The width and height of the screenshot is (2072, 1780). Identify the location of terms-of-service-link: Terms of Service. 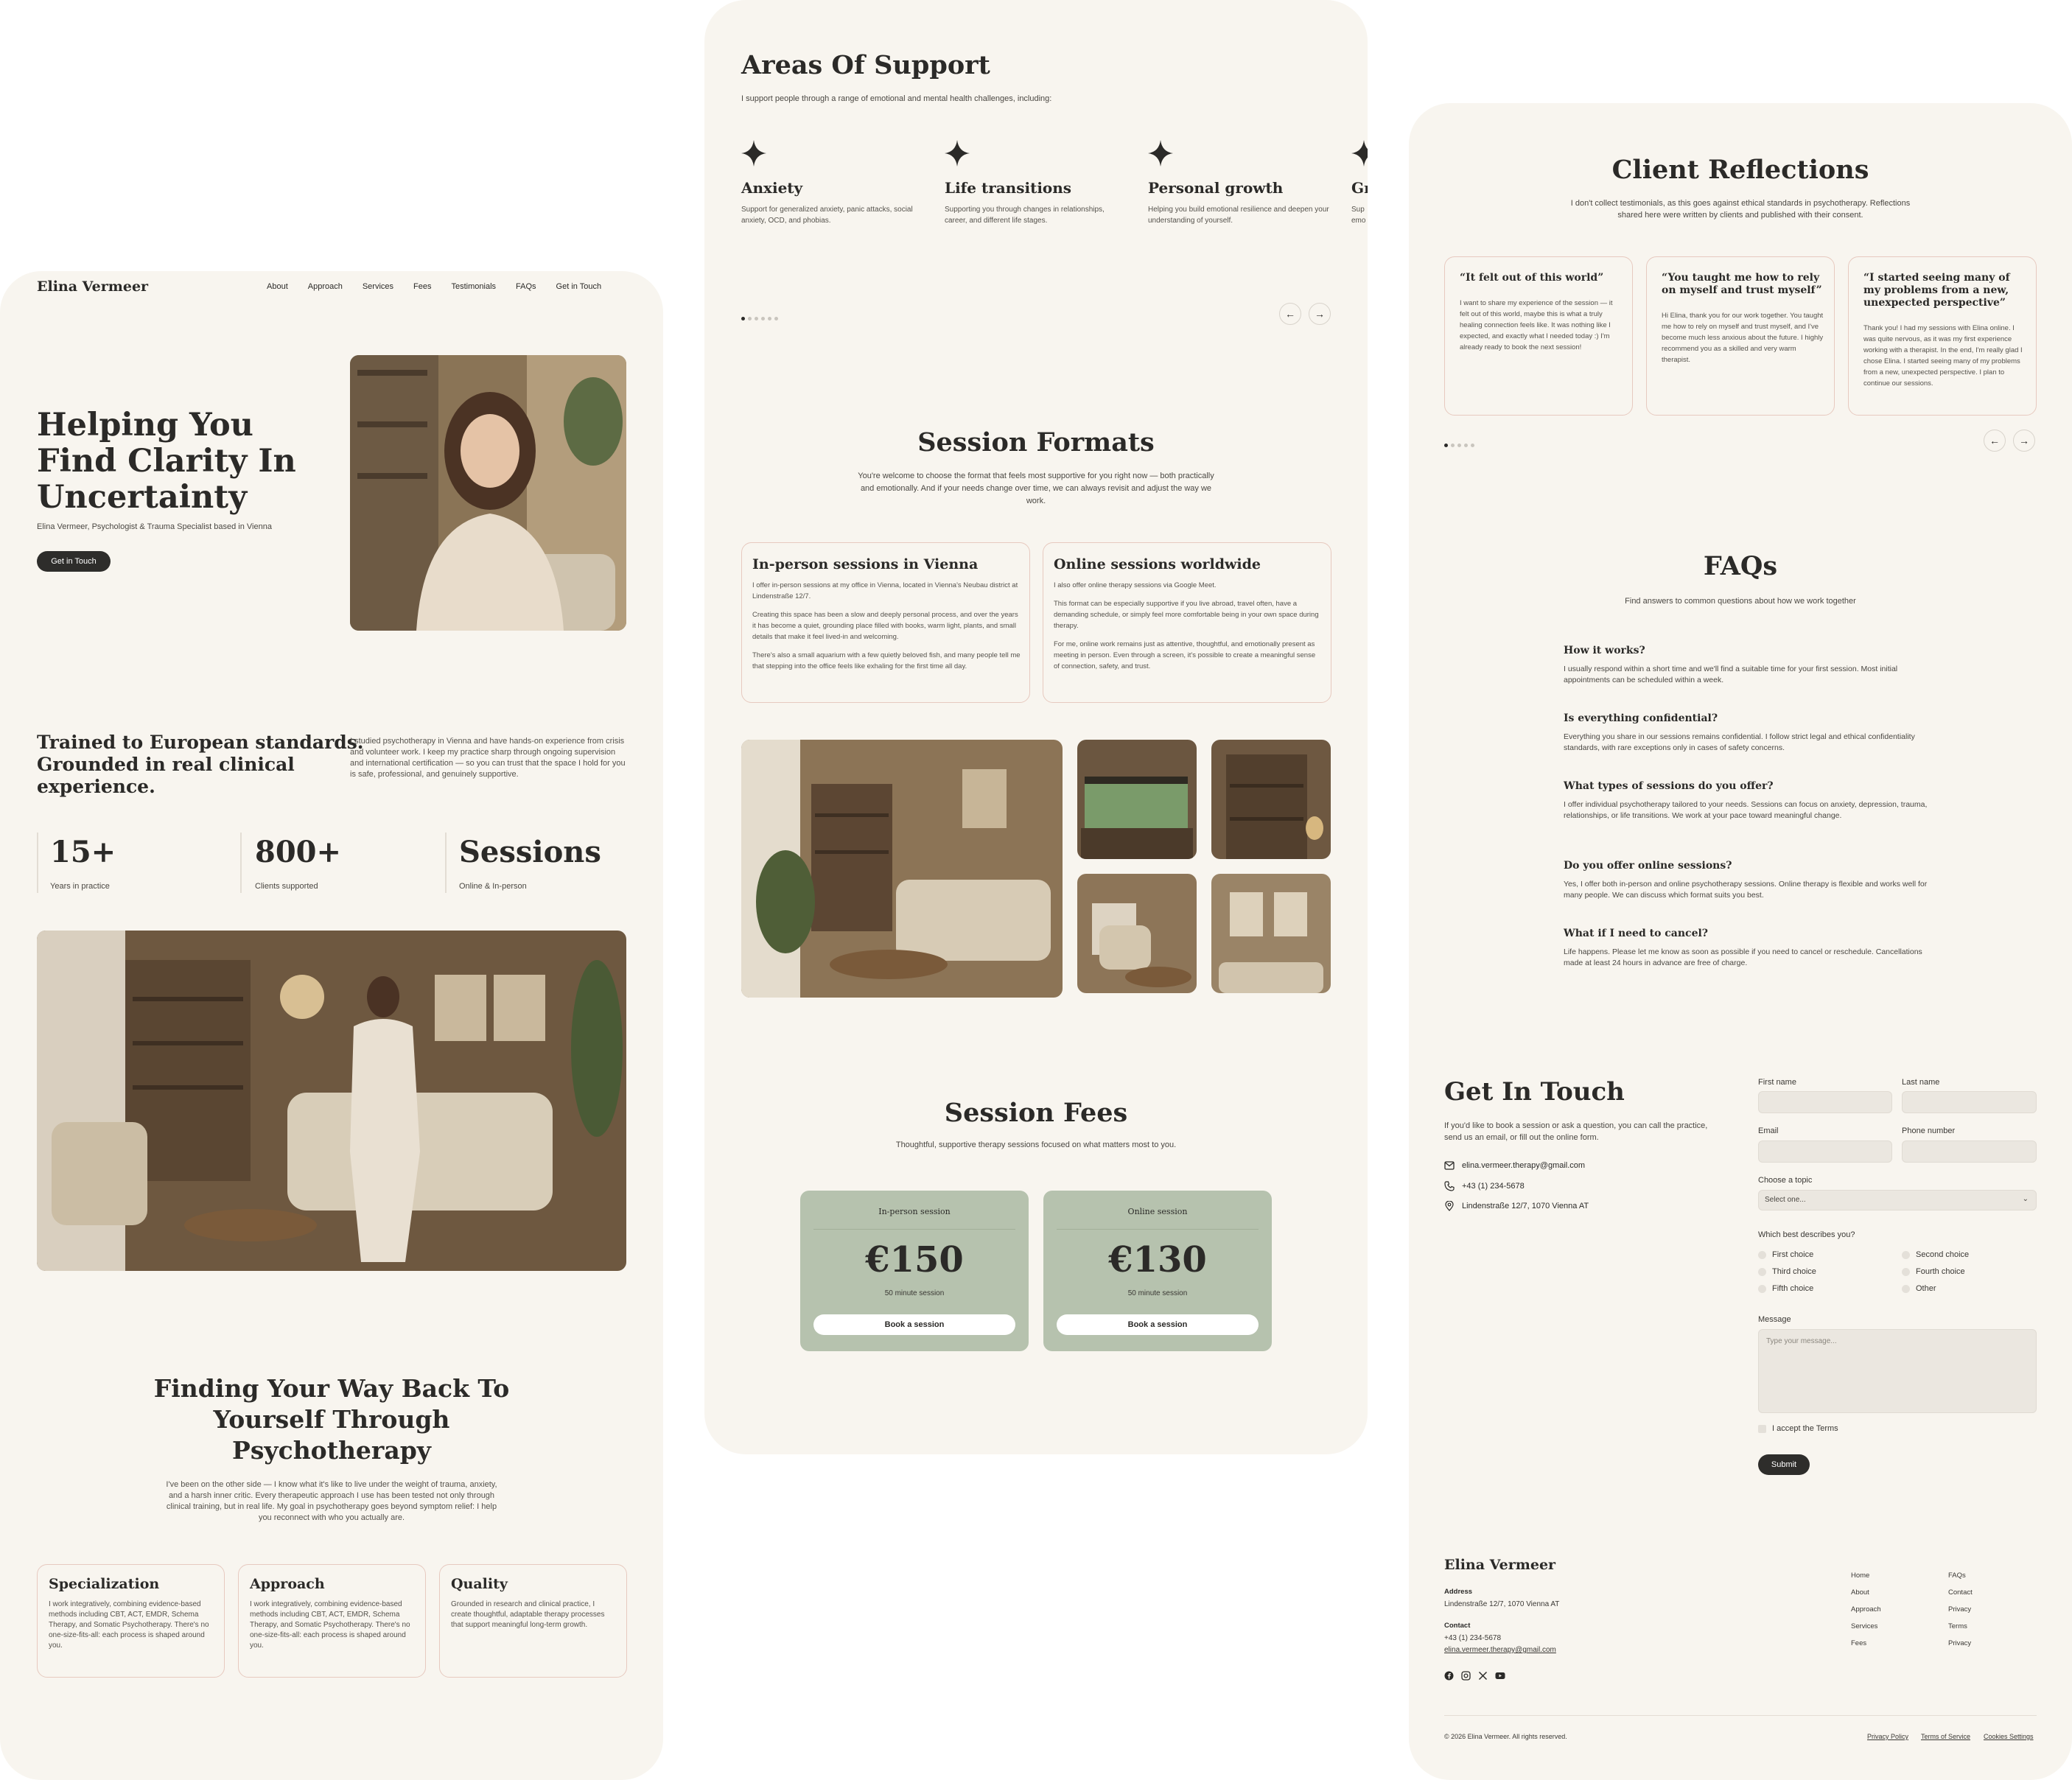
(1946, 1736).